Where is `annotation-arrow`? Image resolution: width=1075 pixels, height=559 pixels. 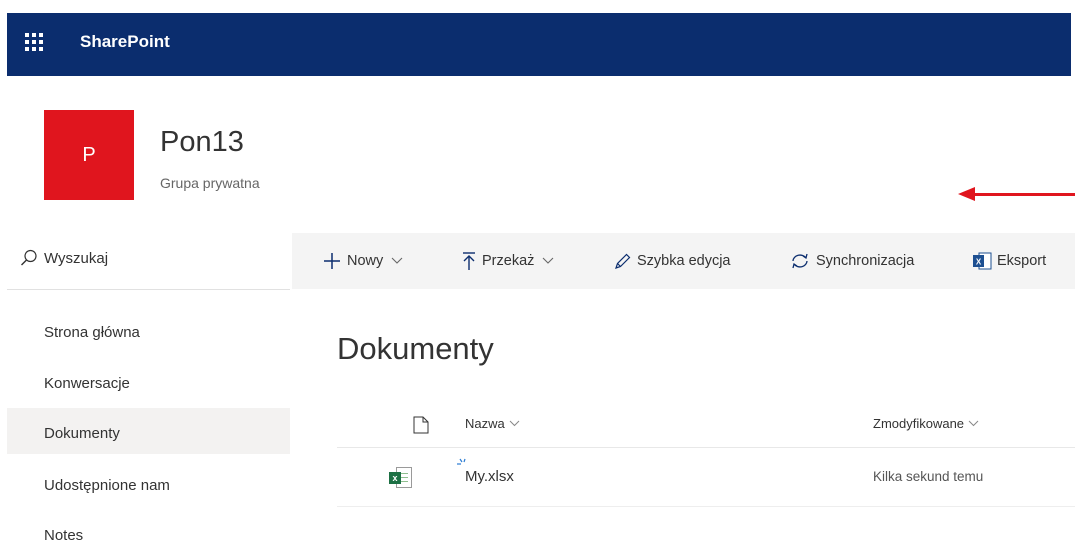
annotation-arrow is located at coordinates (1024, 194).